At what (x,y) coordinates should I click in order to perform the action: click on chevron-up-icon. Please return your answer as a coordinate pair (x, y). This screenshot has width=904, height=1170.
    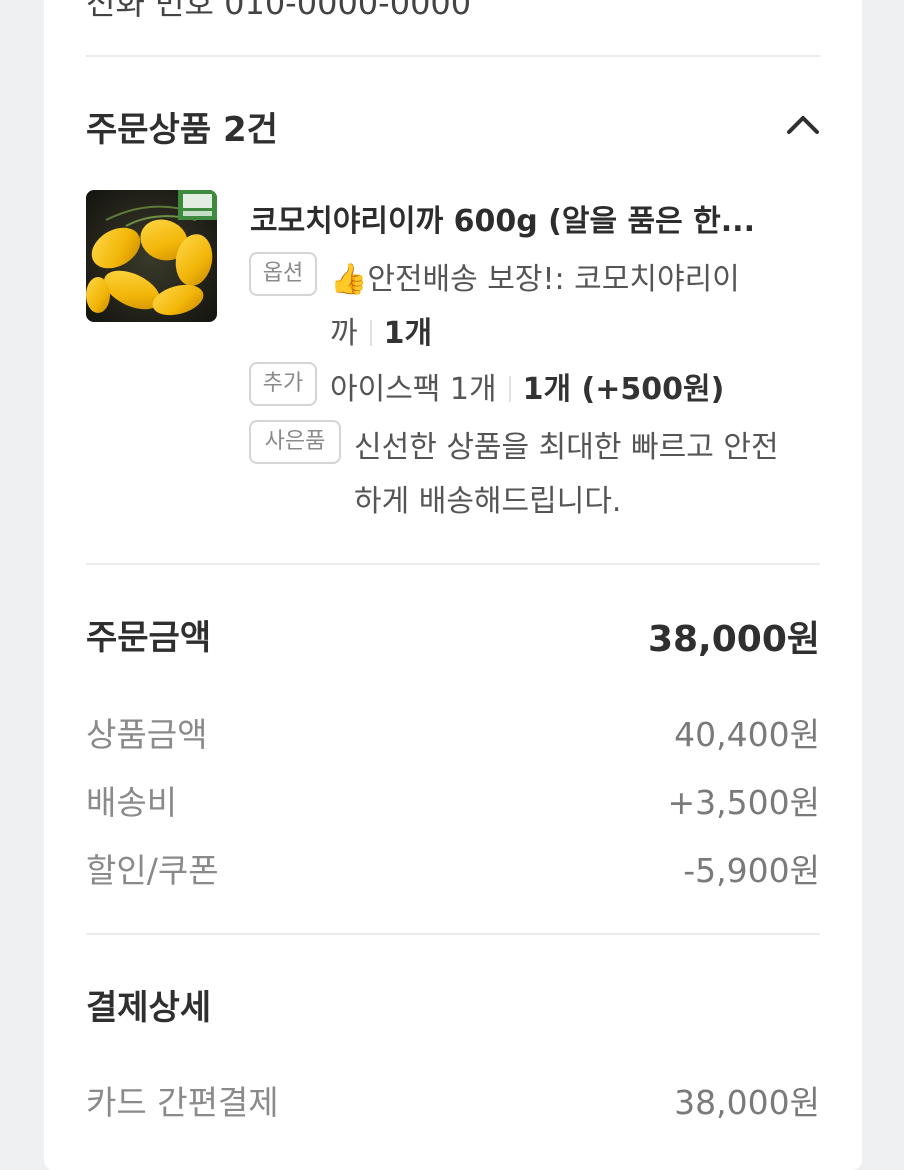
    Looking at the image, I should click on (803, 123).